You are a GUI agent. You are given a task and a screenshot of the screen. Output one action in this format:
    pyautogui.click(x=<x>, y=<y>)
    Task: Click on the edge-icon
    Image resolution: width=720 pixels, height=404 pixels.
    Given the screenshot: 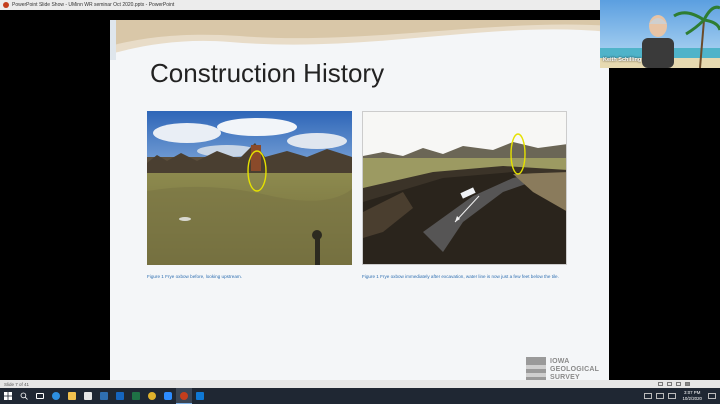 What is the action you would take?
    pyautogui.click(x=56, y=396)
    